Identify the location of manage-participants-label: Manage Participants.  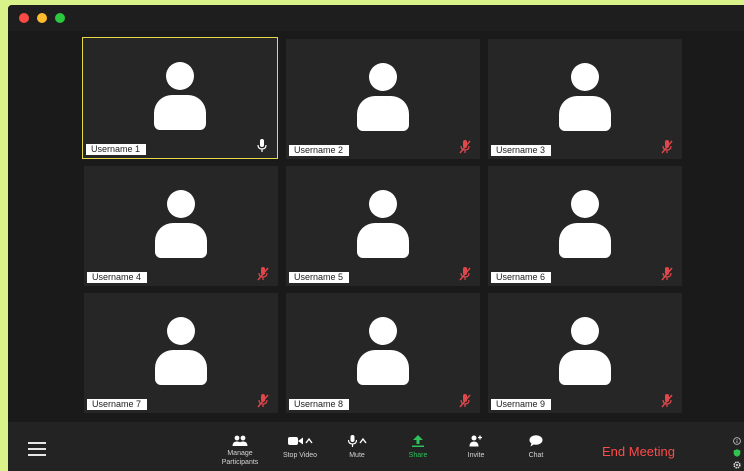
(240, 458).